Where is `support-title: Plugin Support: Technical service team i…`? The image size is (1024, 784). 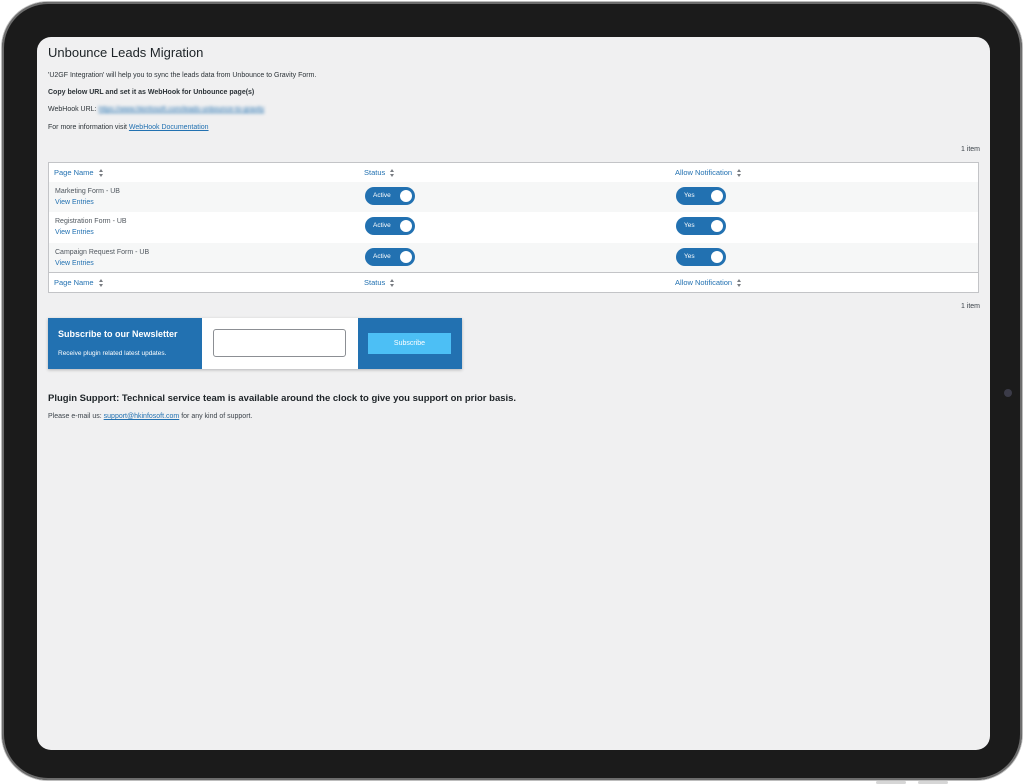
support-title: Plugin Support: Technical service team i… is located at coordinates (282, 398).